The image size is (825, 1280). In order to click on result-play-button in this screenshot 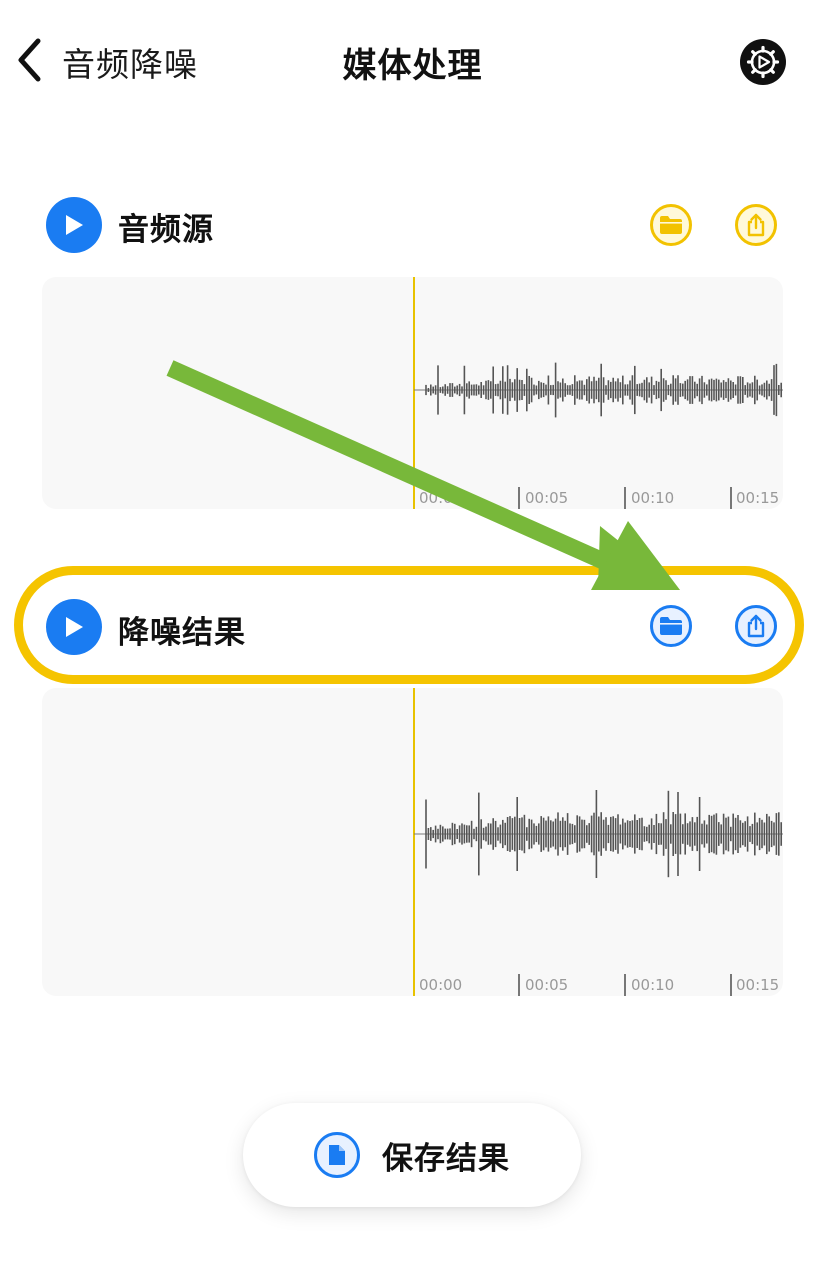, I will do `click(74, 627)`.